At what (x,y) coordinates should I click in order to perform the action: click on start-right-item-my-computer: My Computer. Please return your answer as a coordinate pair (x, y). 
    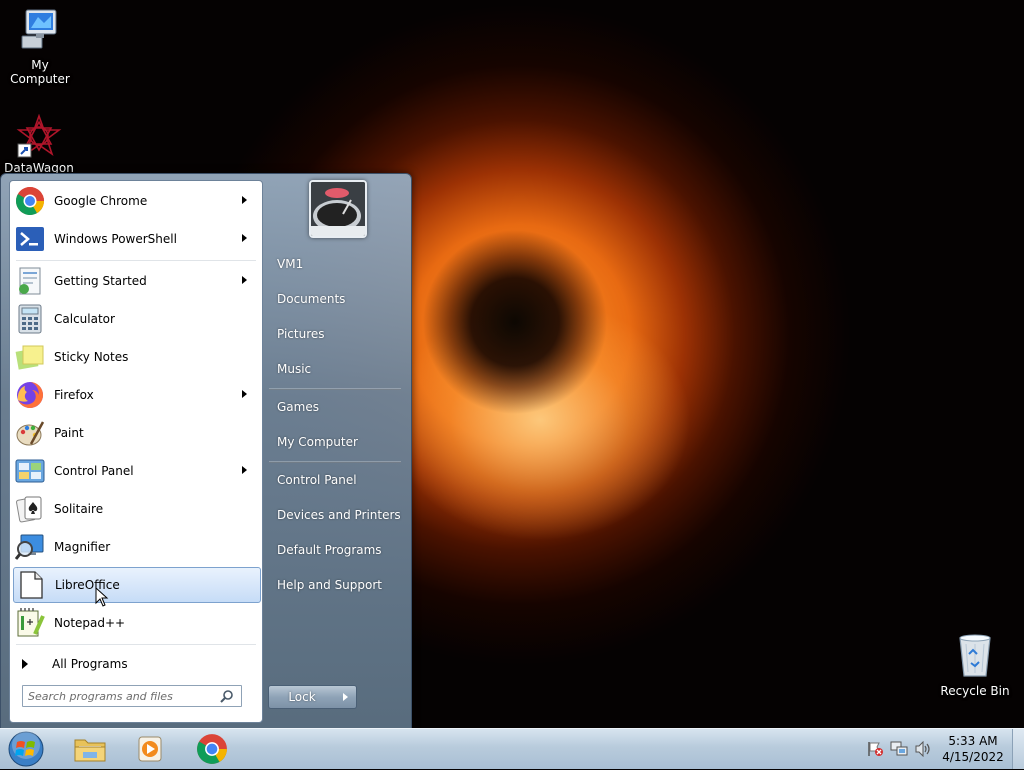
    Looking at the image, I should click on (337, 442).